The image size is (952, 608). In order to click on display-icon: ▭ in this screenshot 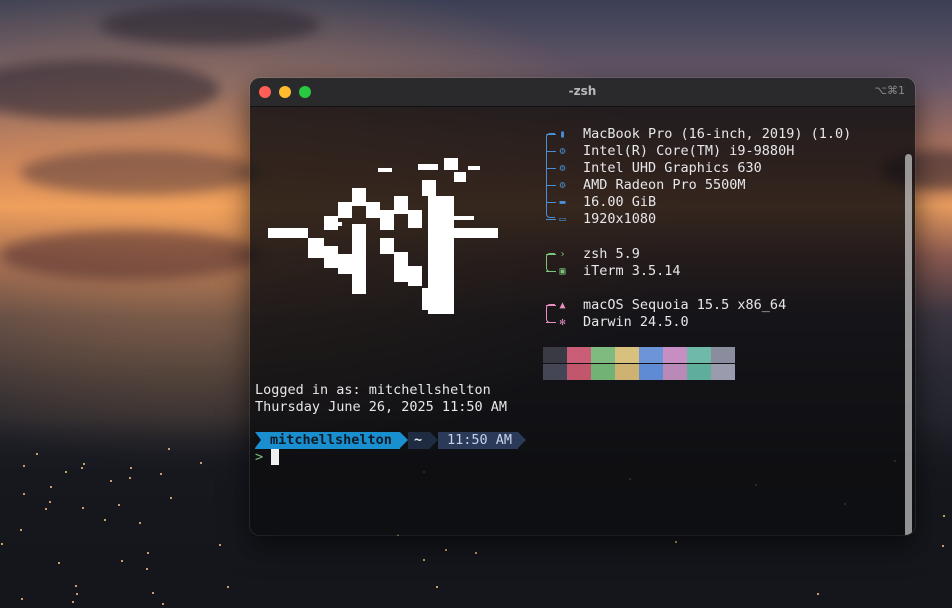, I will do `click(562, 219)`.